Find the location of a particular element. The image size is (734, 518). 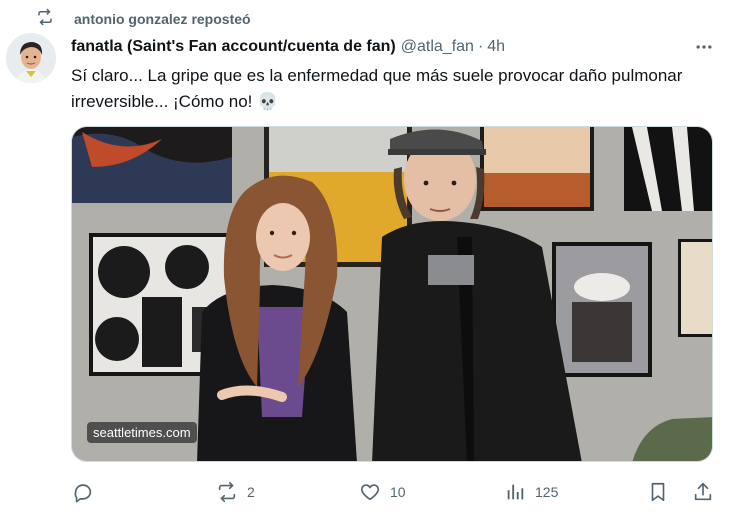

share-button is located at coordinates (703, 492).